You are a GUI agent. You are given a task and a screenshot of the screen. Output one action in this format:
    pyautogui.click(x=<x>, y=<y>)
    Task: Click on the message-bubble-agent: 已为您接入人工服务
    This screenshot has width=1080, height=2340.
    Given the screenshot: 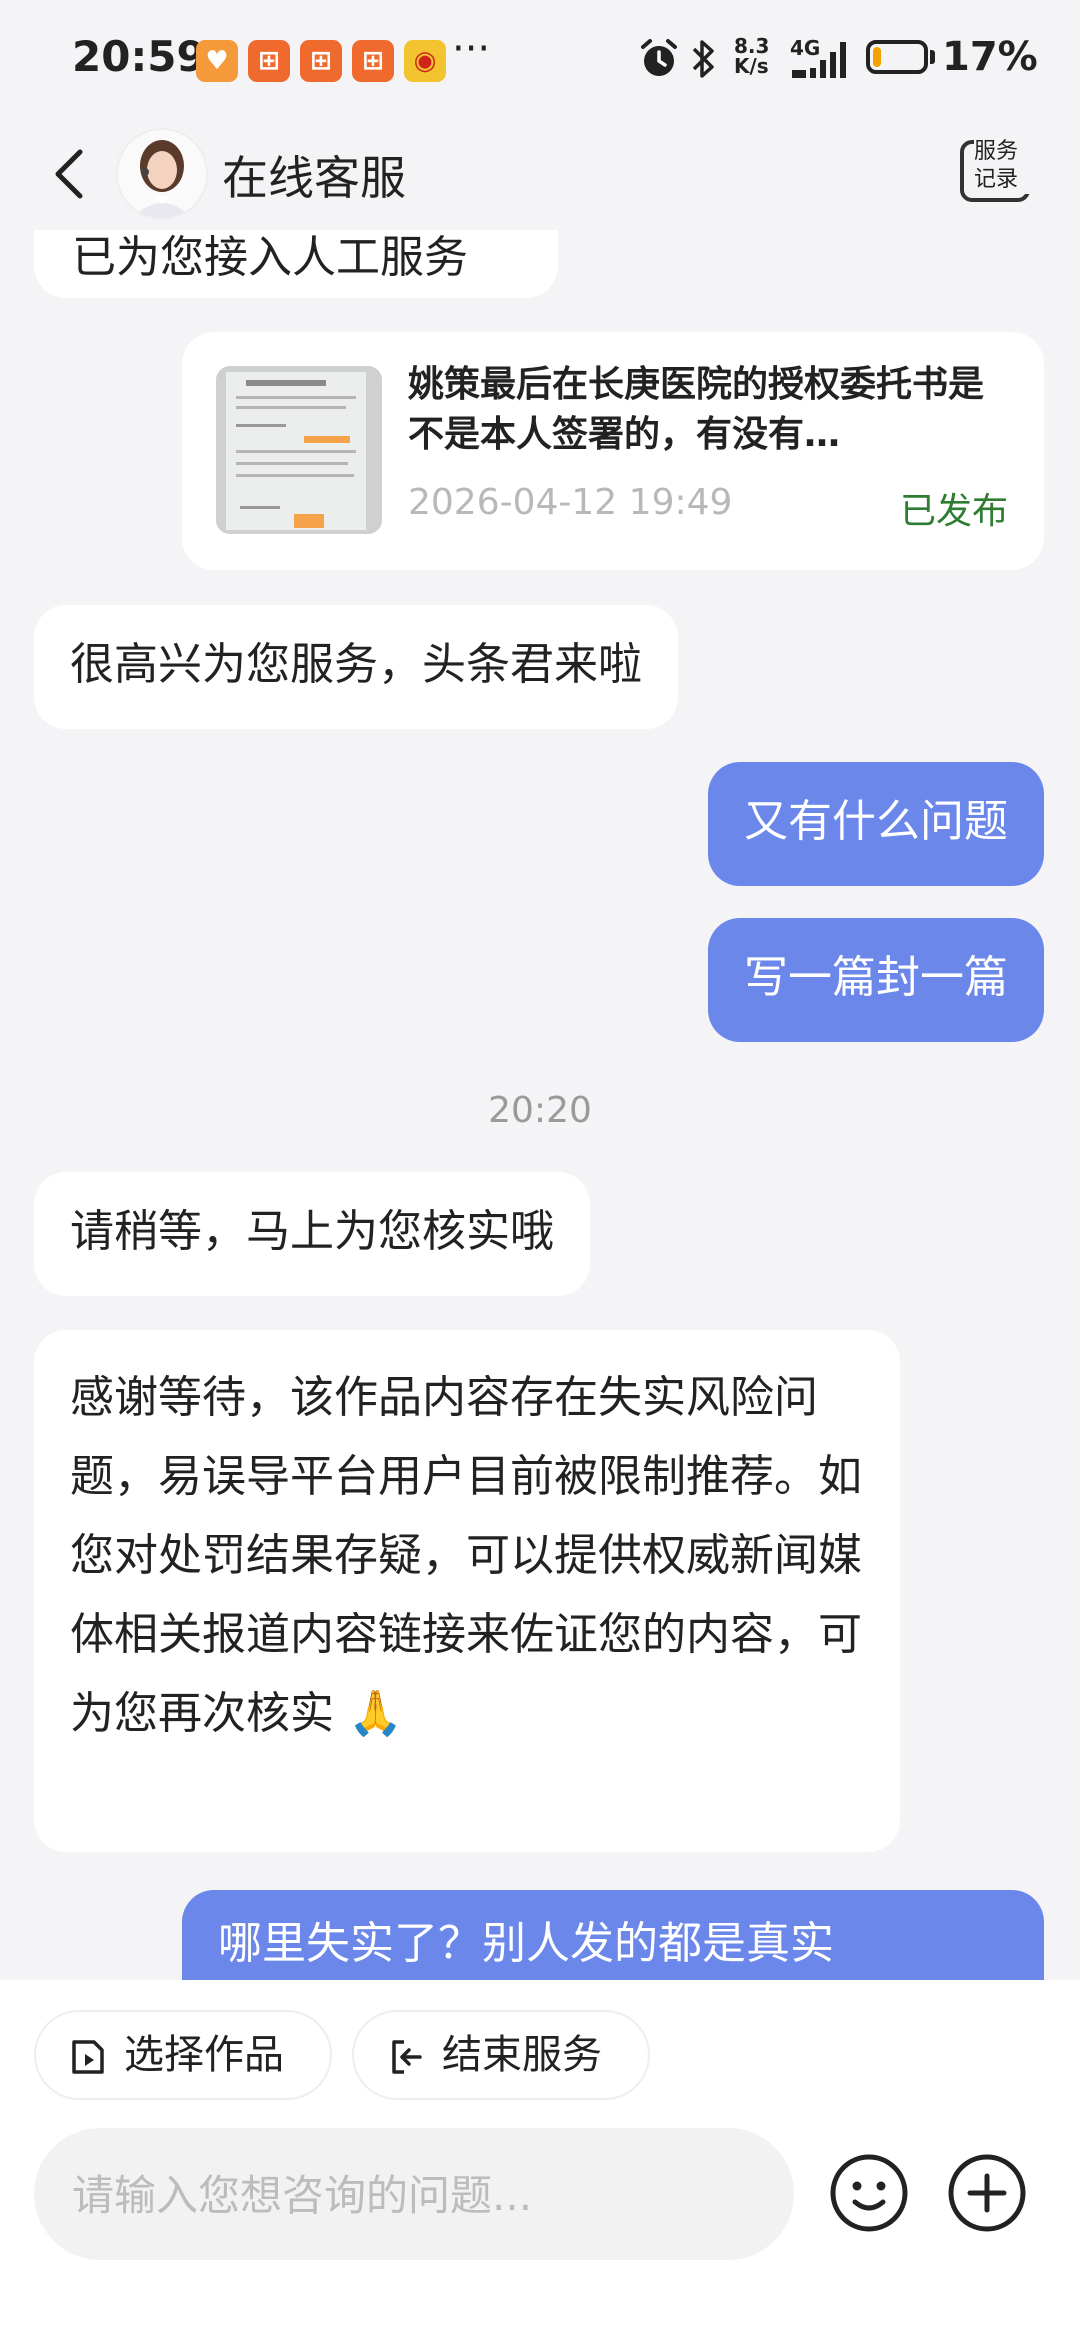 What is the action you would take?
    pyautogui.click(x=296, y=264)
    